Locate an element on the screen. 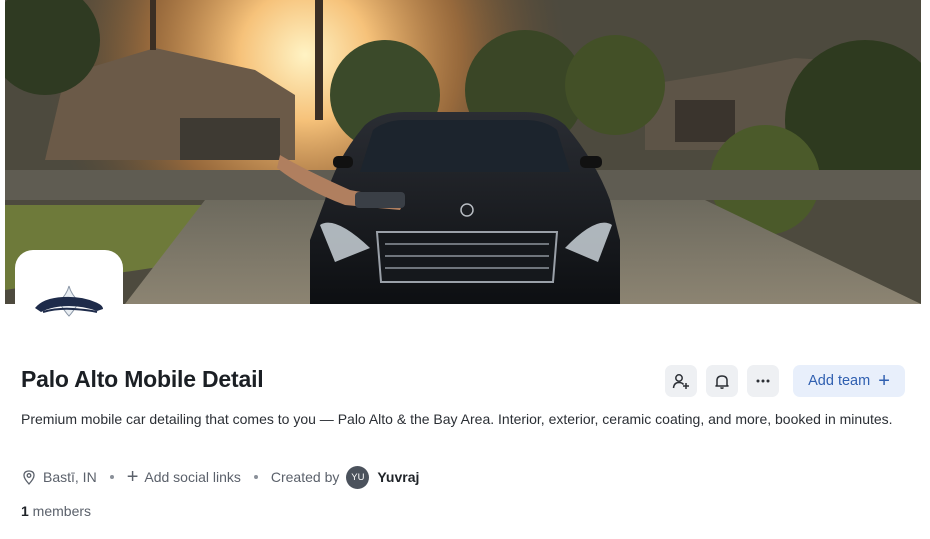  more-options-button is located at coordinates (763, 381).